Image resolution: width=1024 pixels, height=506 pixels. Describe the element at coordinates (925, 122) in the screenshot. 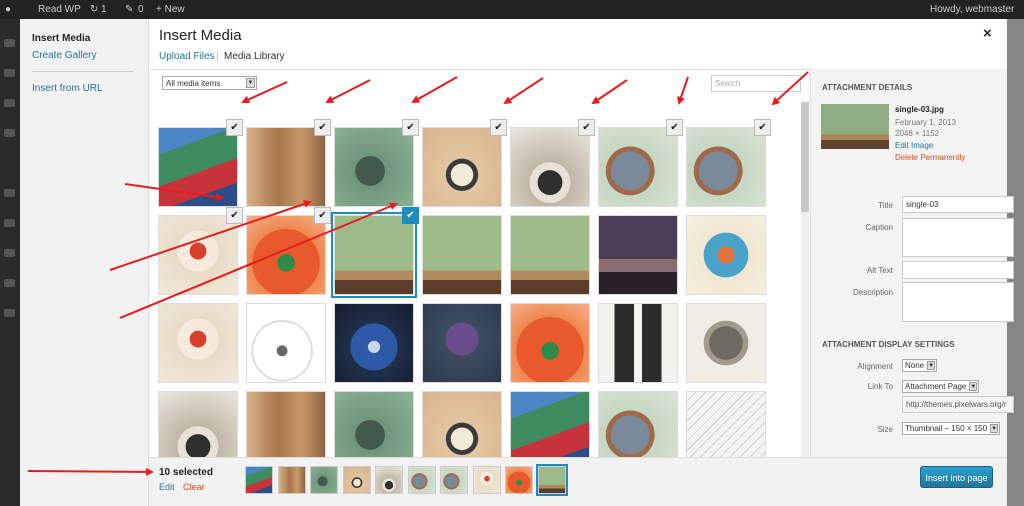

I see `attachment-date: February 1, 2013` at that location.